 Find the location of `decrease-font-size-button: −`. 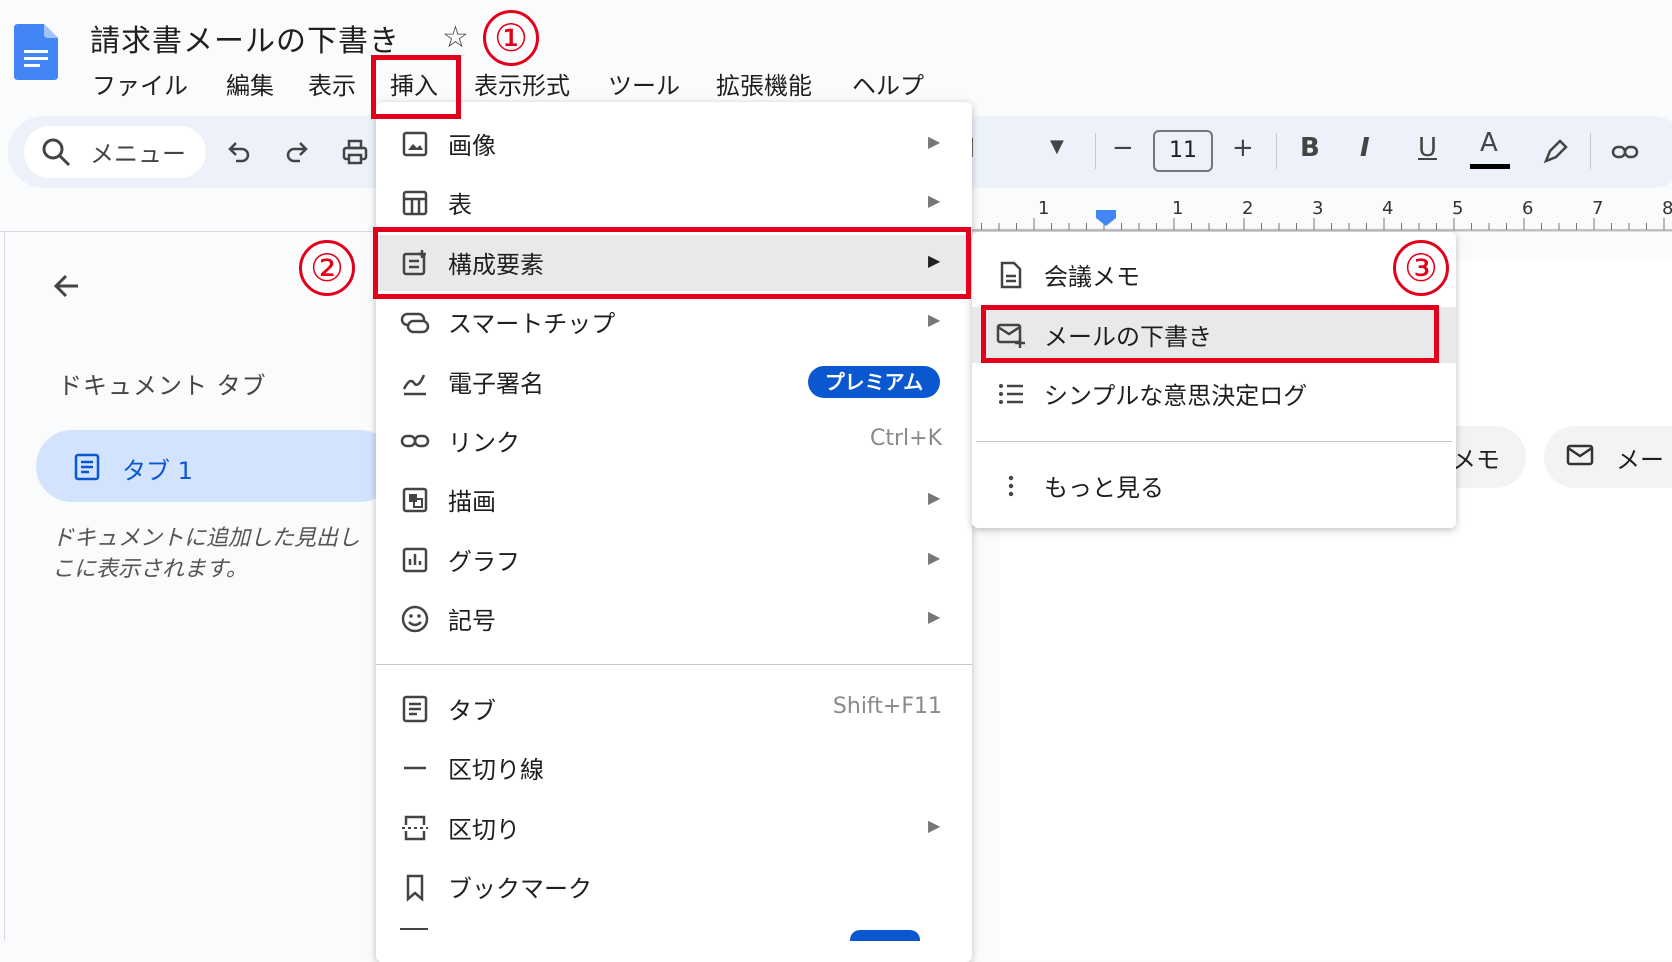

decrease-font-size-button: − is located at coordinates (1123, 148).